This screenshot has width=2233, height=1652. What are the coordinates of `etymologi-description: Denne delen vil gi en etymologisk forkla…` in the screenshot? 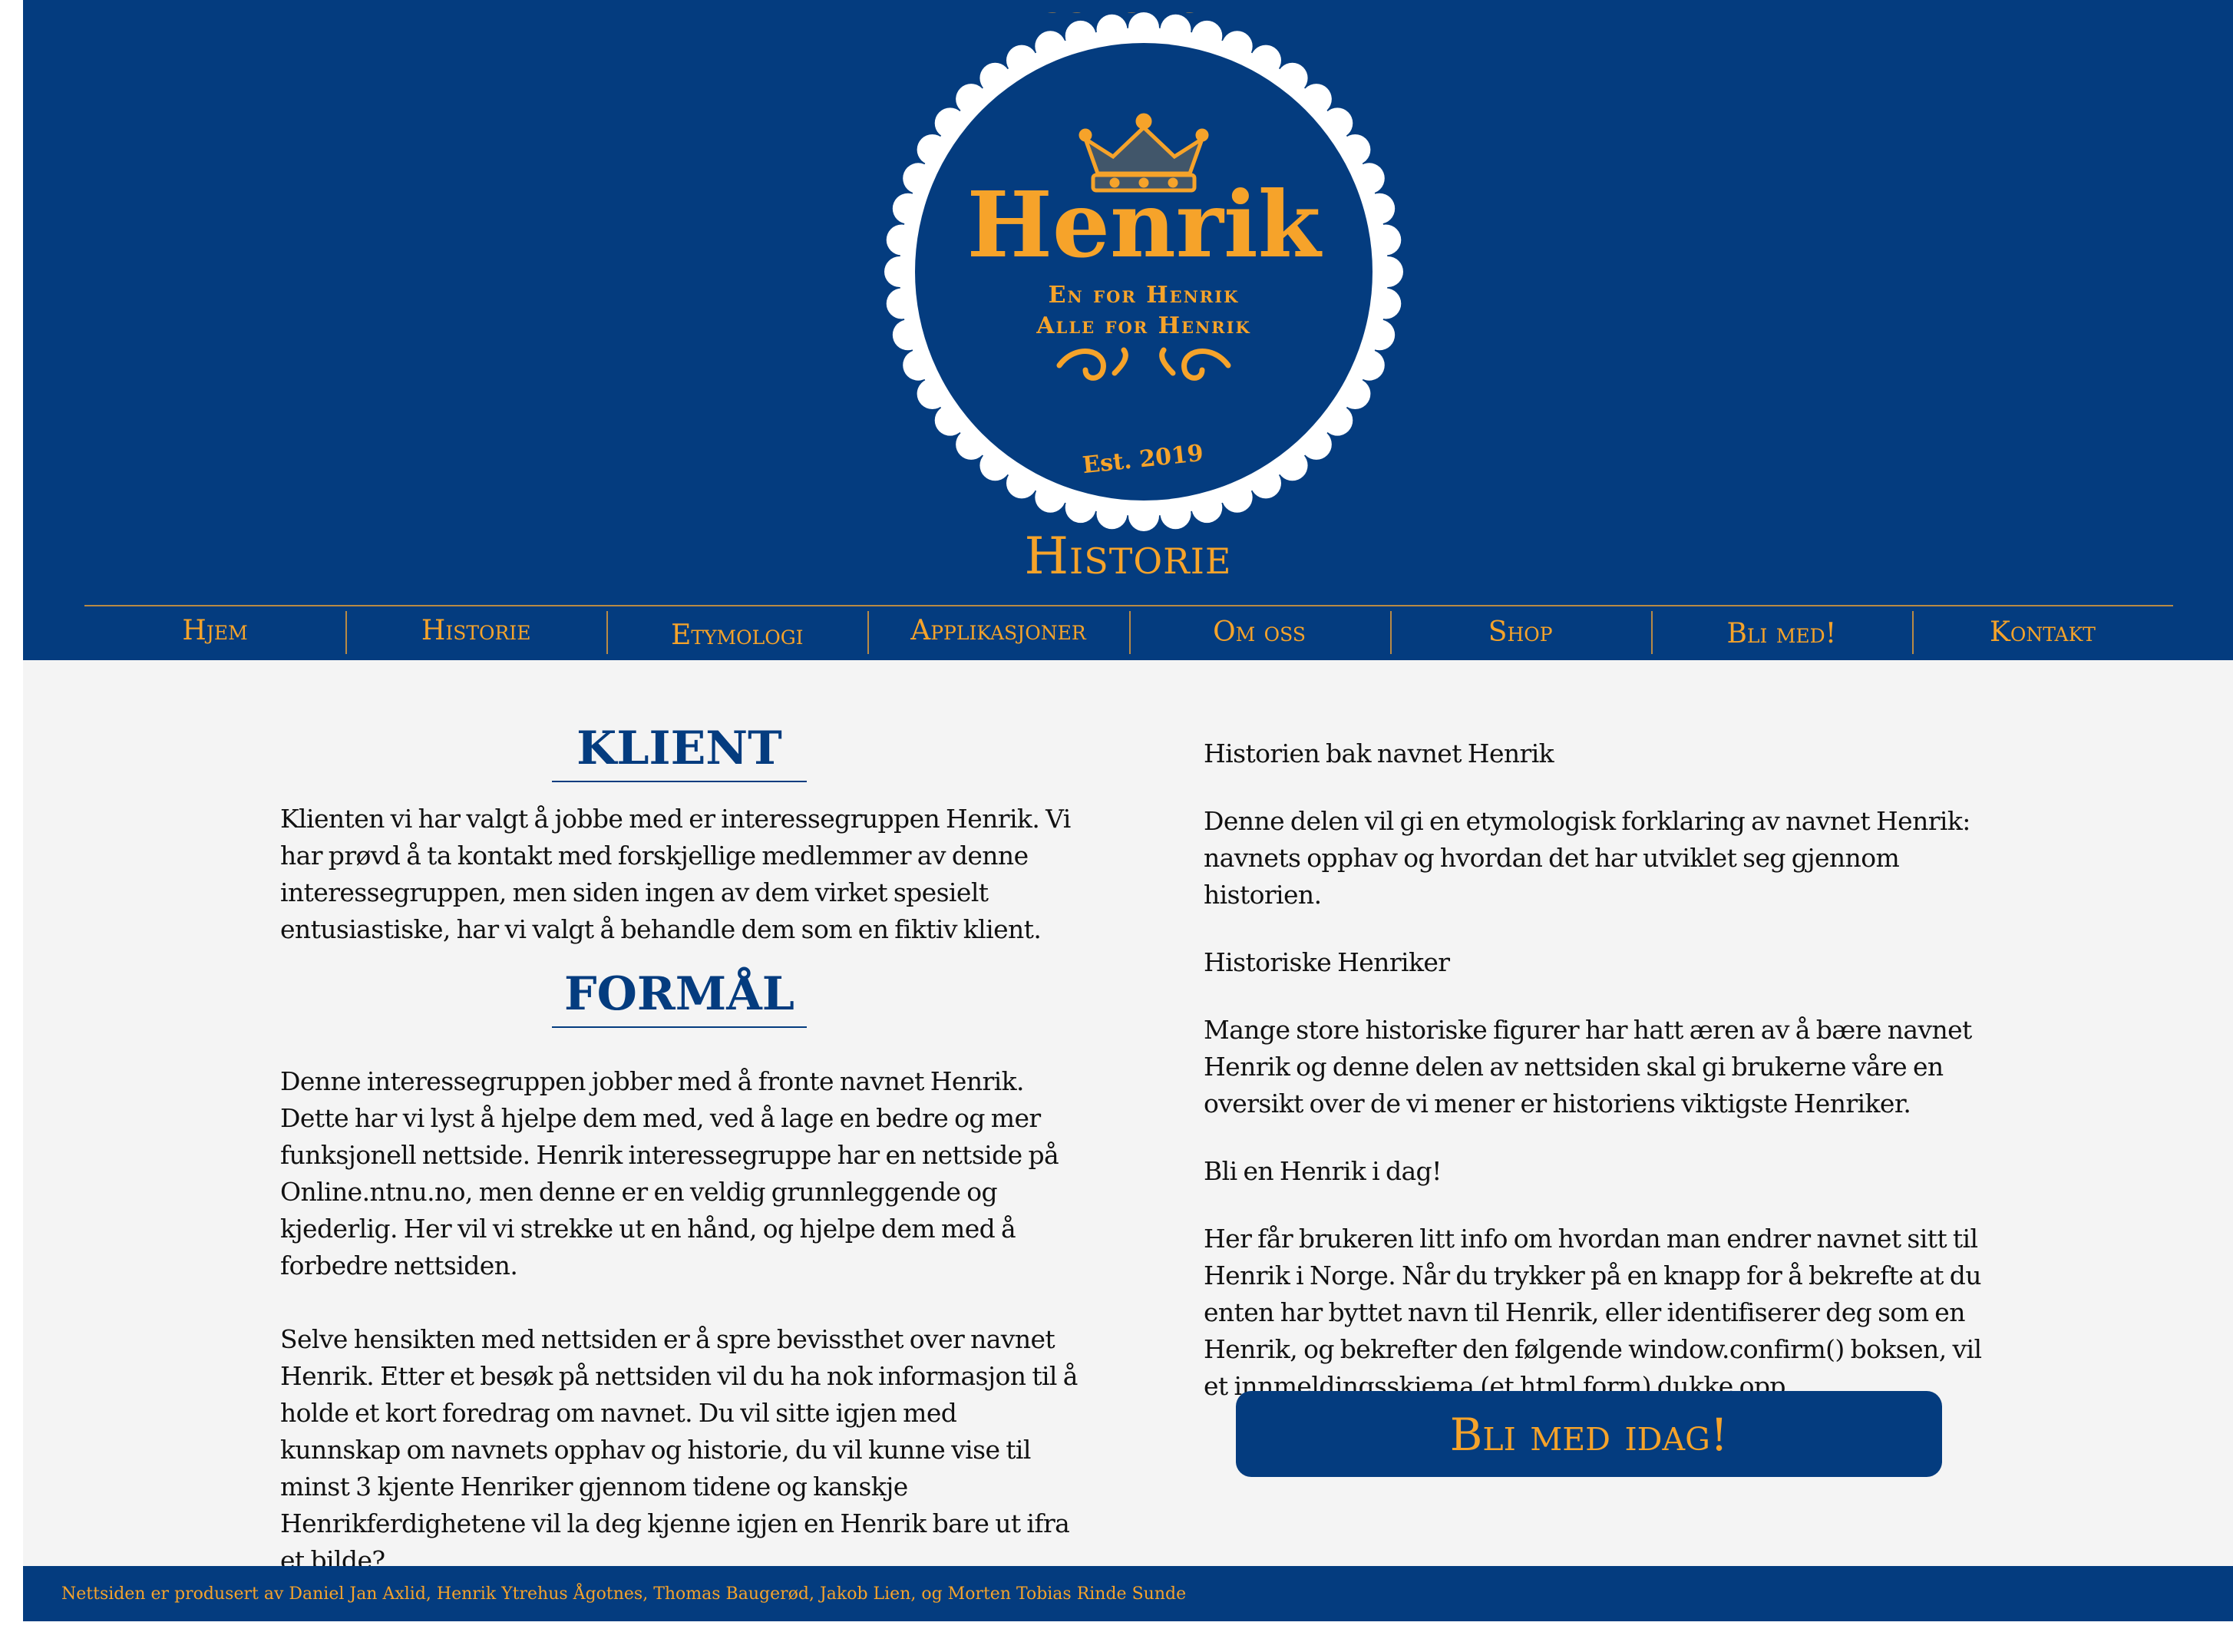 It's located at (1587, 858).